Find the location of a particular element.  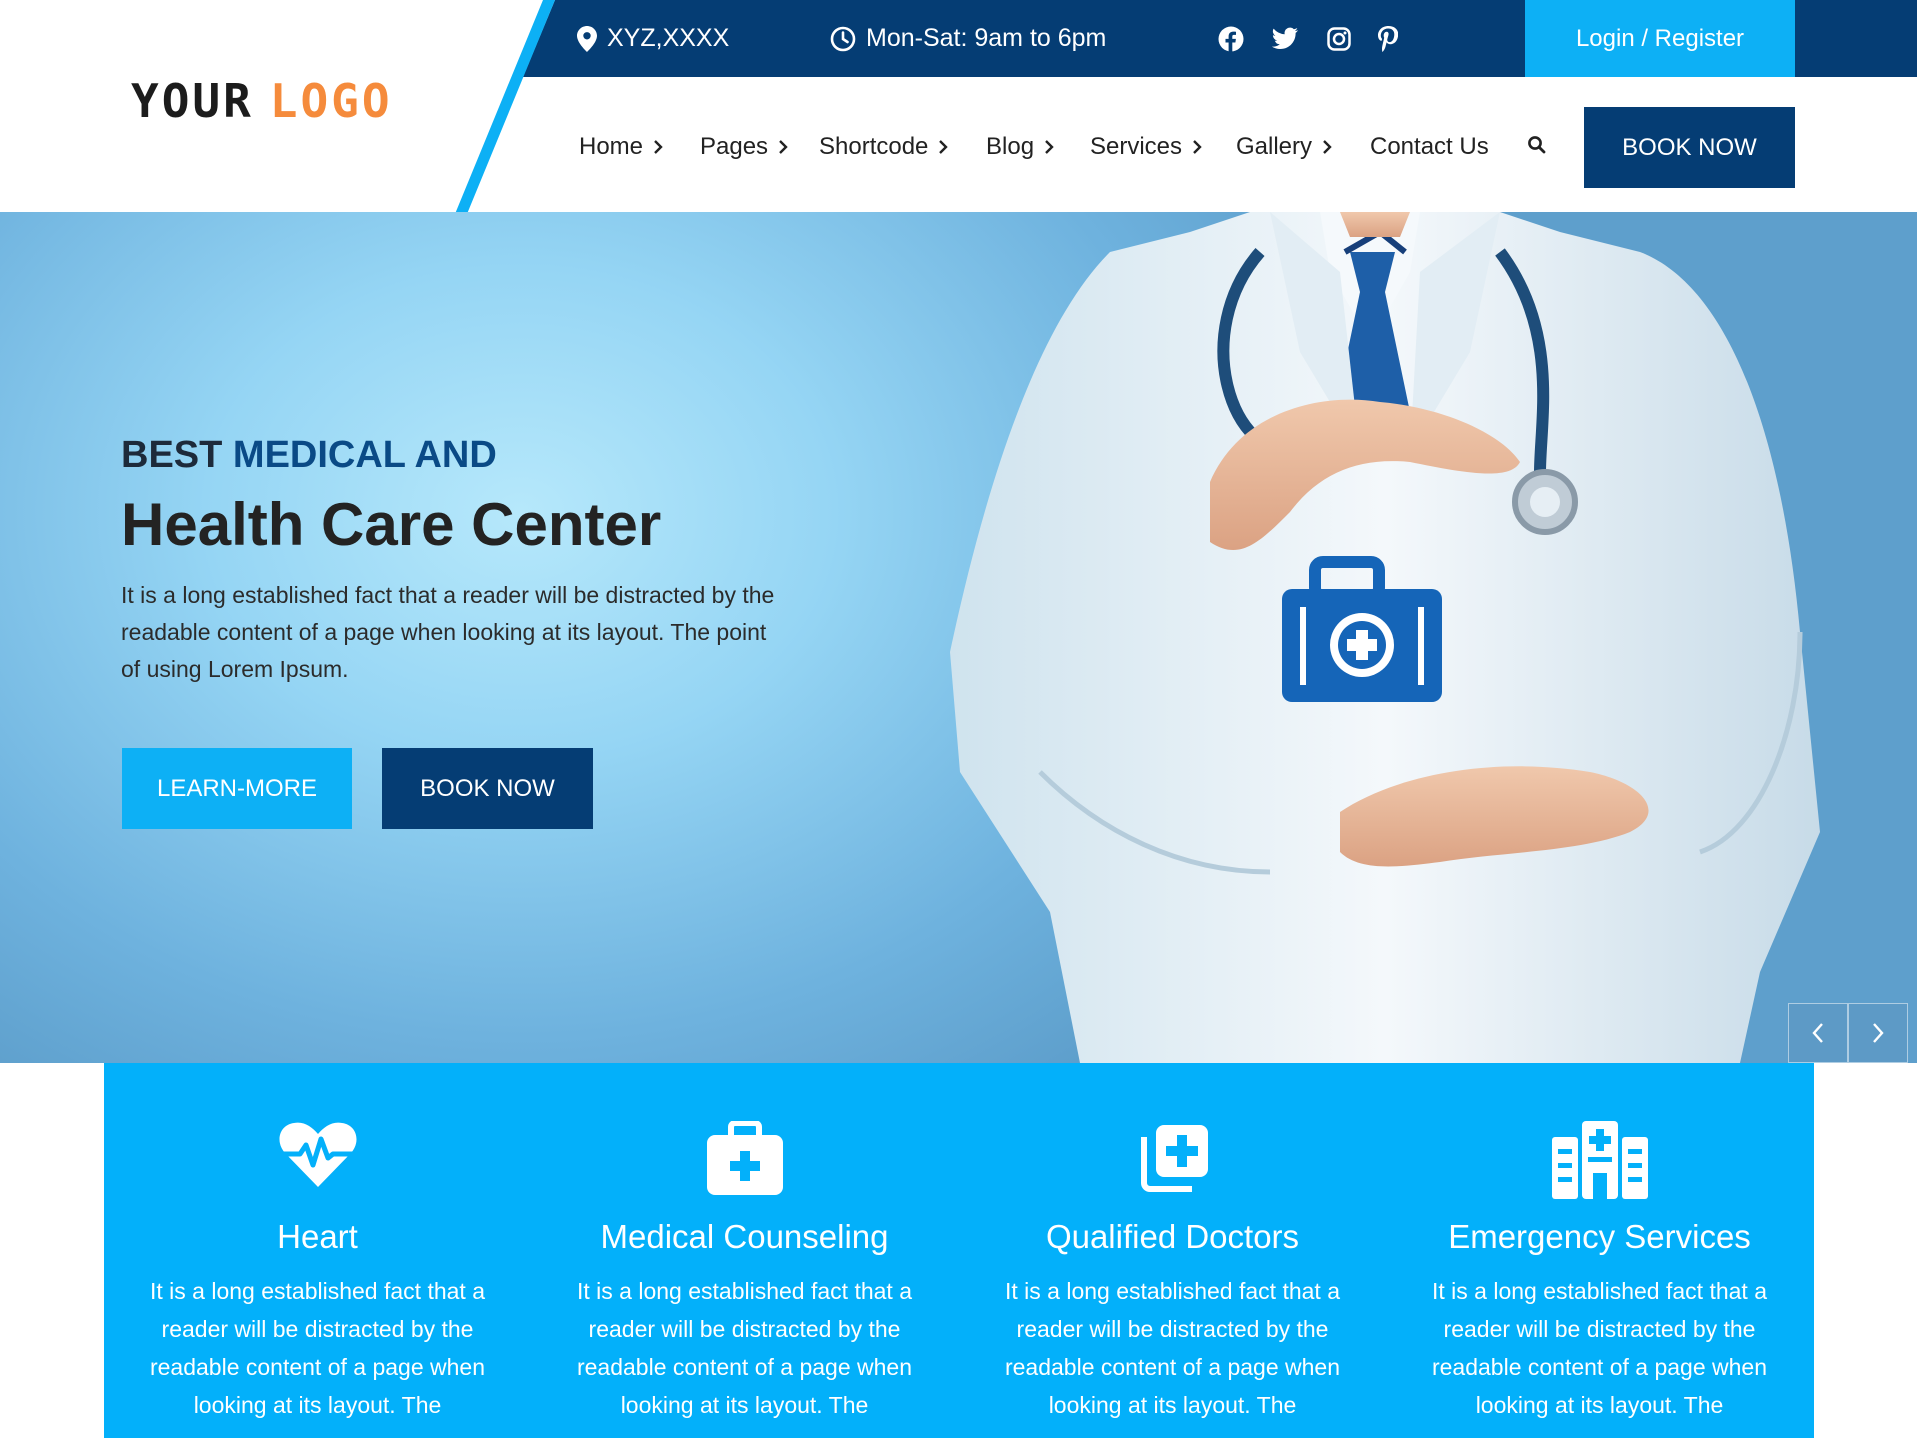

nav-item-contact-us: Contact Us is located at coordinates (1429, 147).